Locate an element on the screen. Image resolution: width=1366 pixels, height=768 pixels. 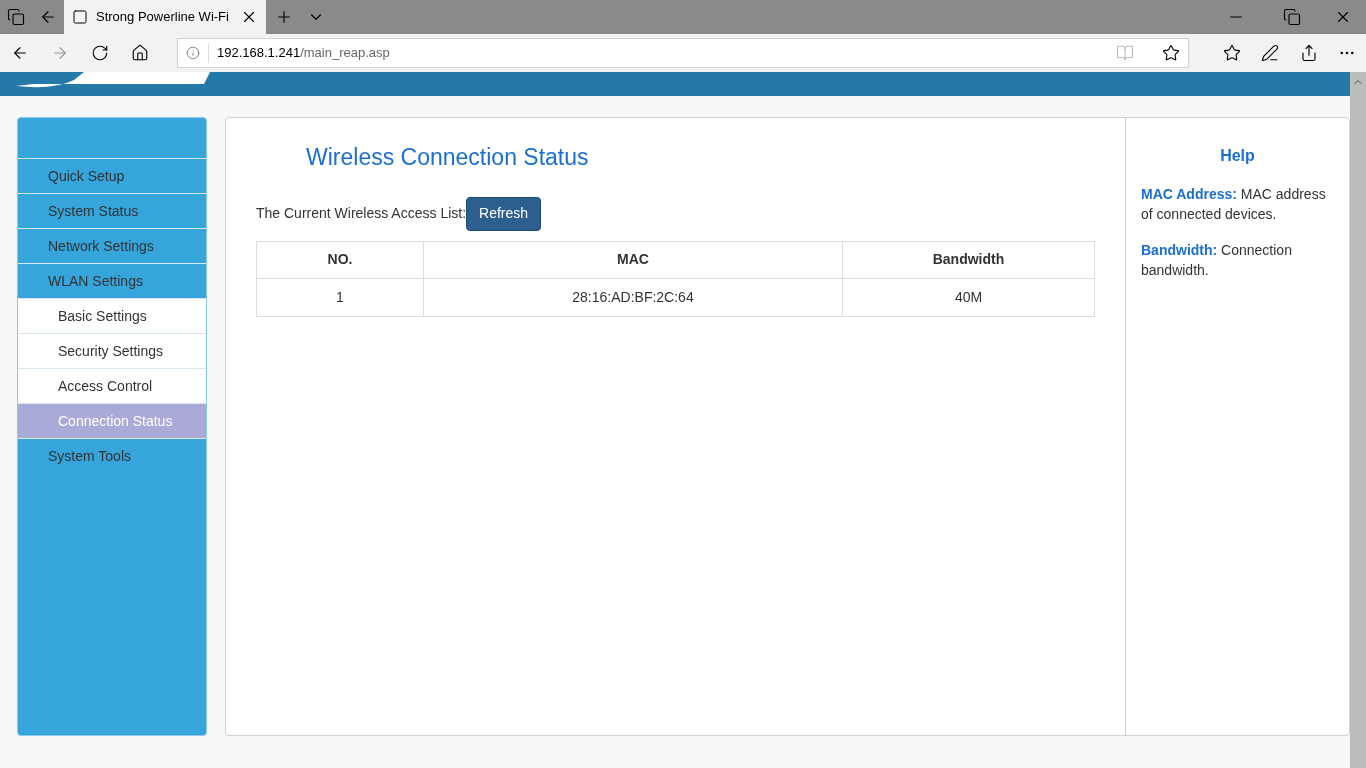
url-text: 192.168.1.241/main_reap.asp is located at coordinates (658, 53).